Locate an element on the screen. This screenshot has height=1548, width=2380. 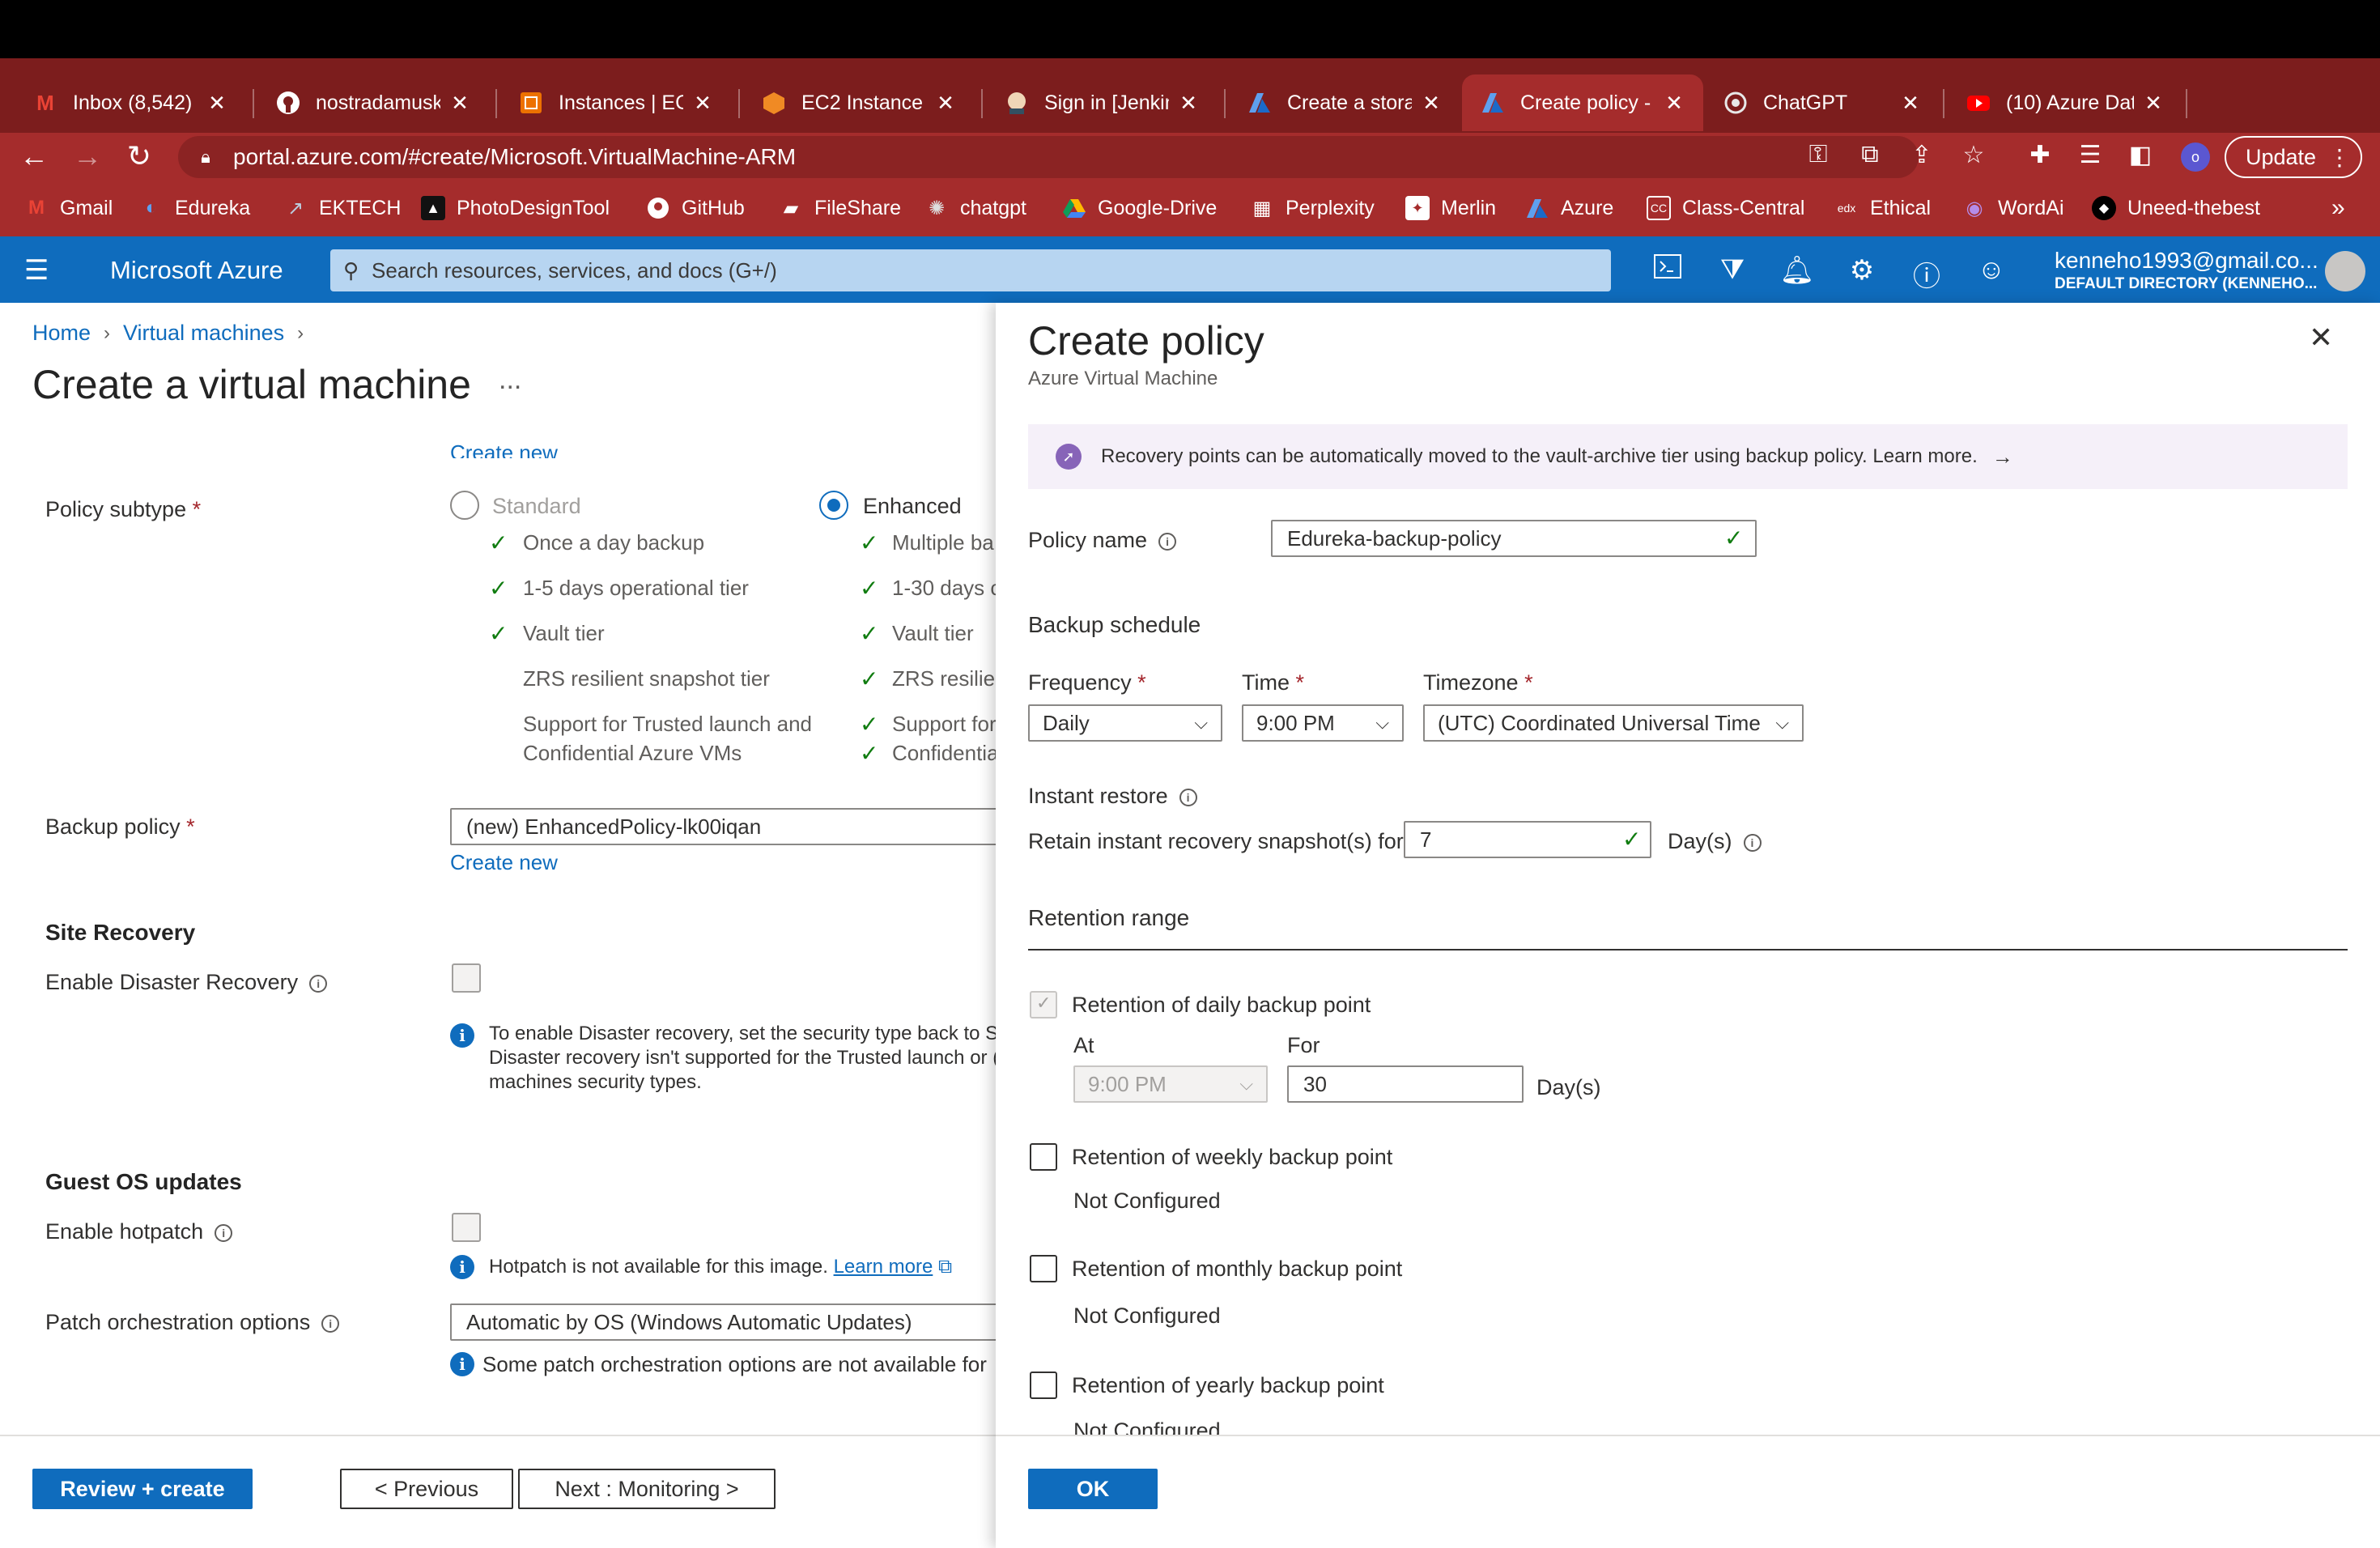
key-icon: ⚿ is located at coordinates (1818, 155).